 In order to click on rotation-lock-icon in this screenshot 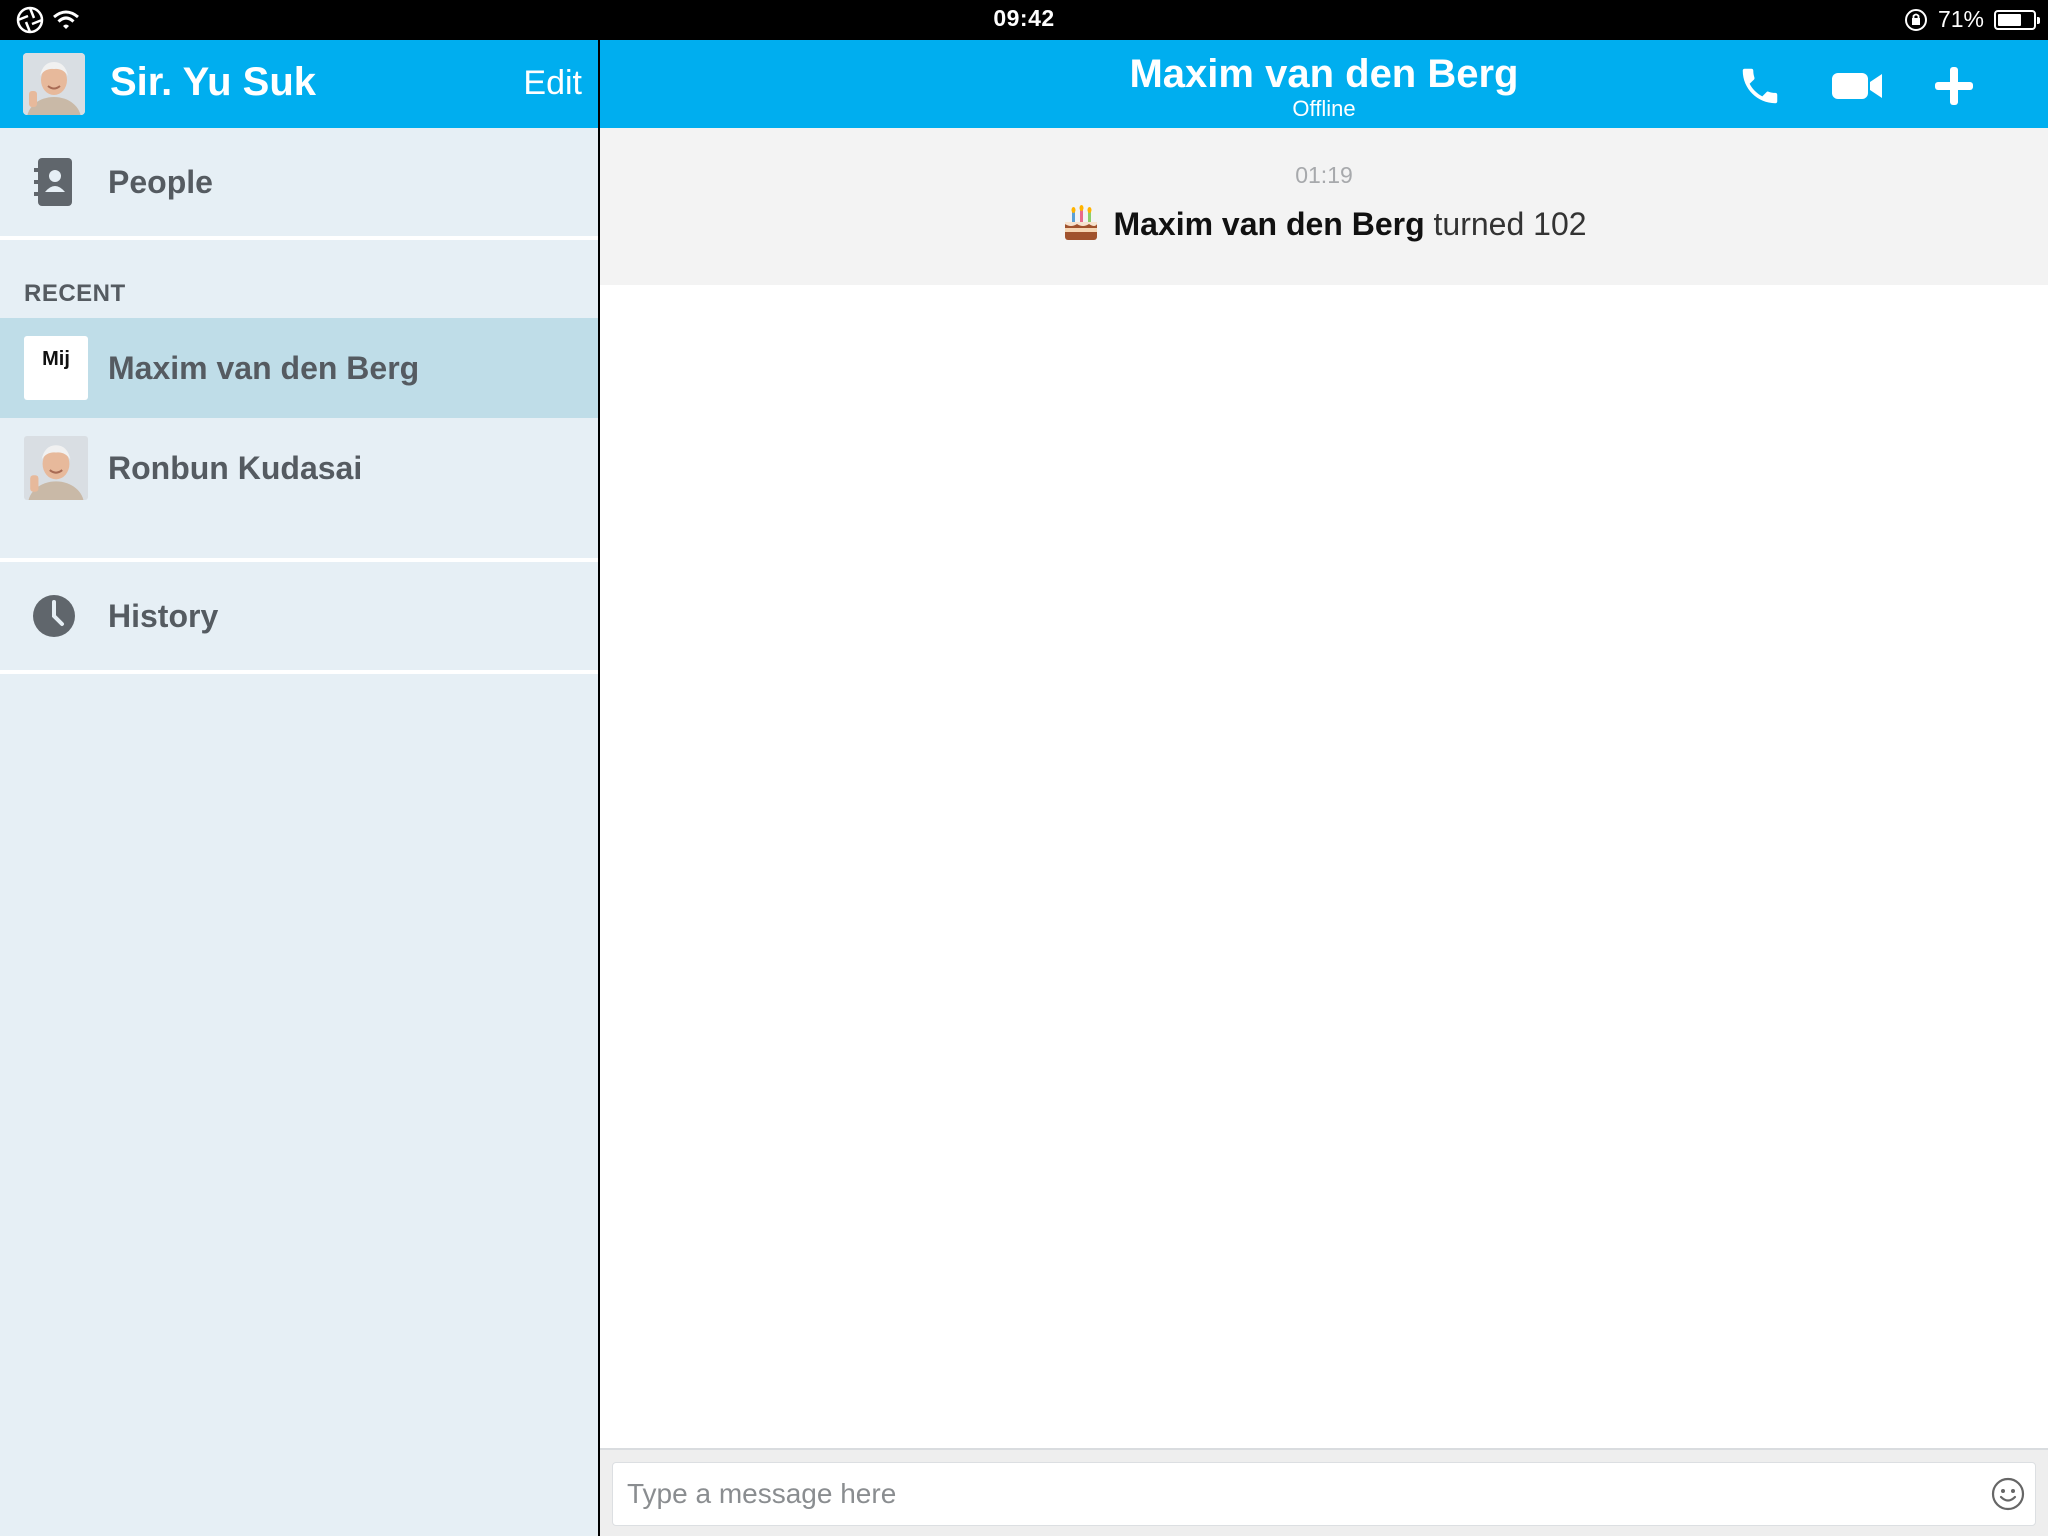, I will do `click(1915, 19)`.